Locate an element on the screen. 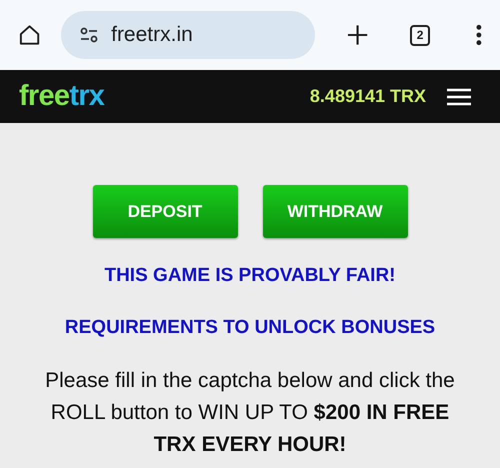 The width and height of the screenshot is (500, 468). info-link: THIS GAME IS PROVABLY FAIR! is located at coordinates (250, 276).